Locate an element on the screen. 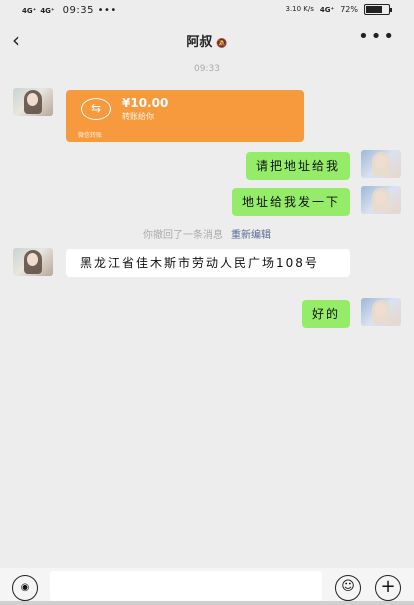  battery-icon is located at coordinates (378, 9).